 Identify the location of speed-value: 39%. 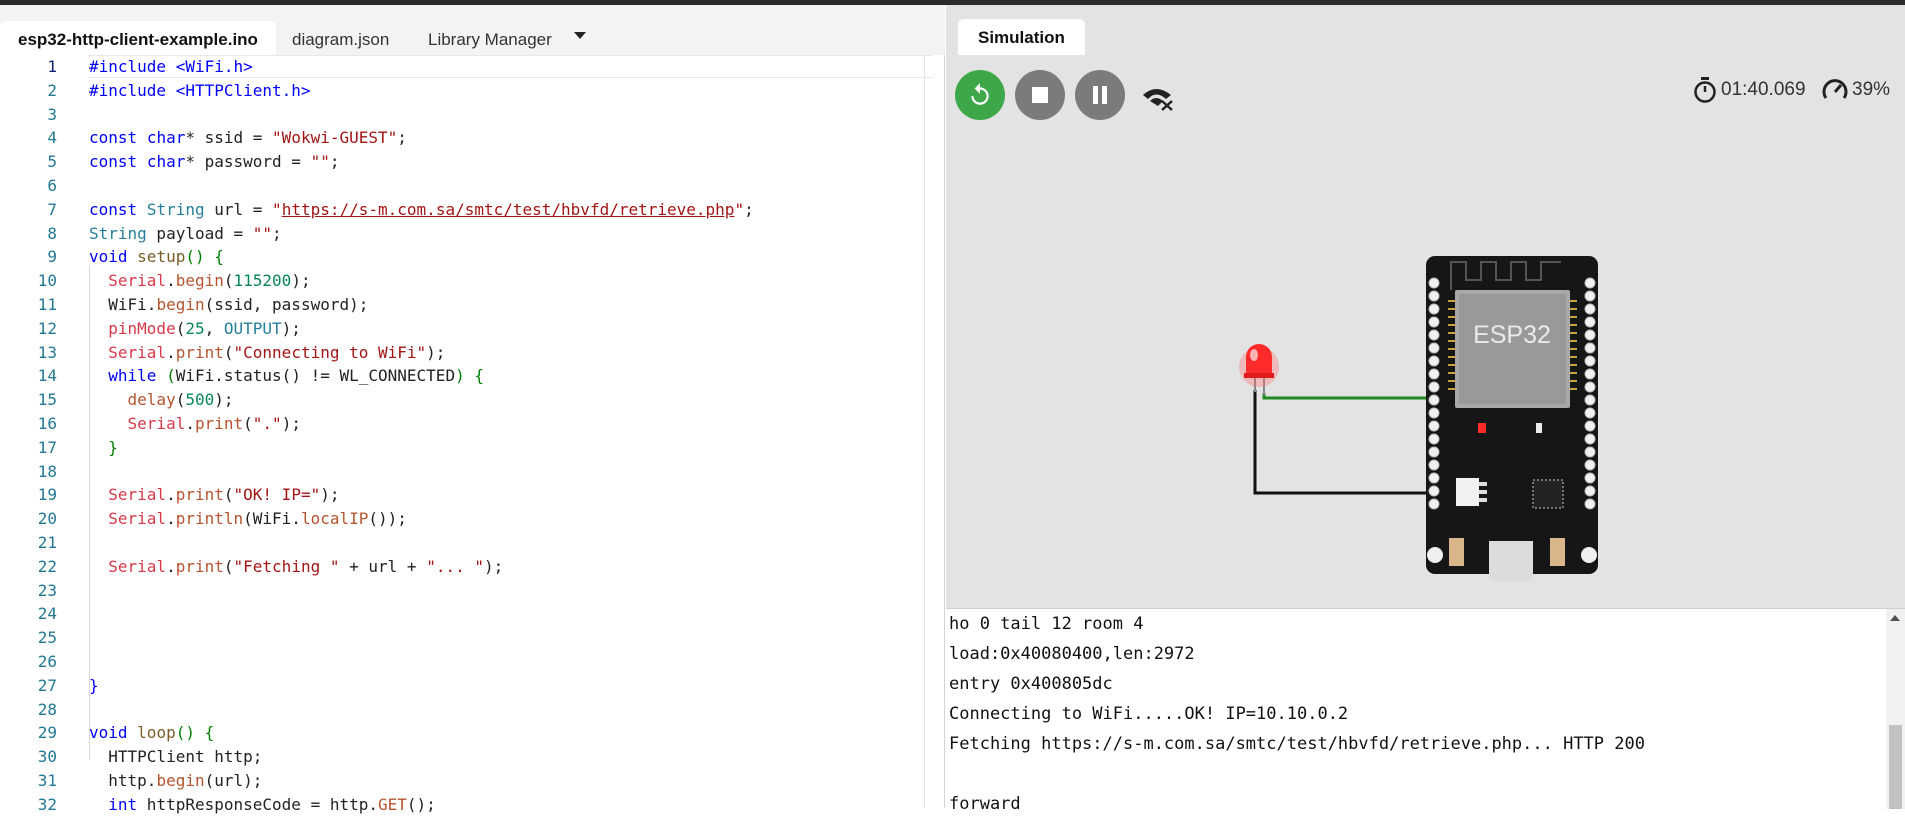
(1871, 89).